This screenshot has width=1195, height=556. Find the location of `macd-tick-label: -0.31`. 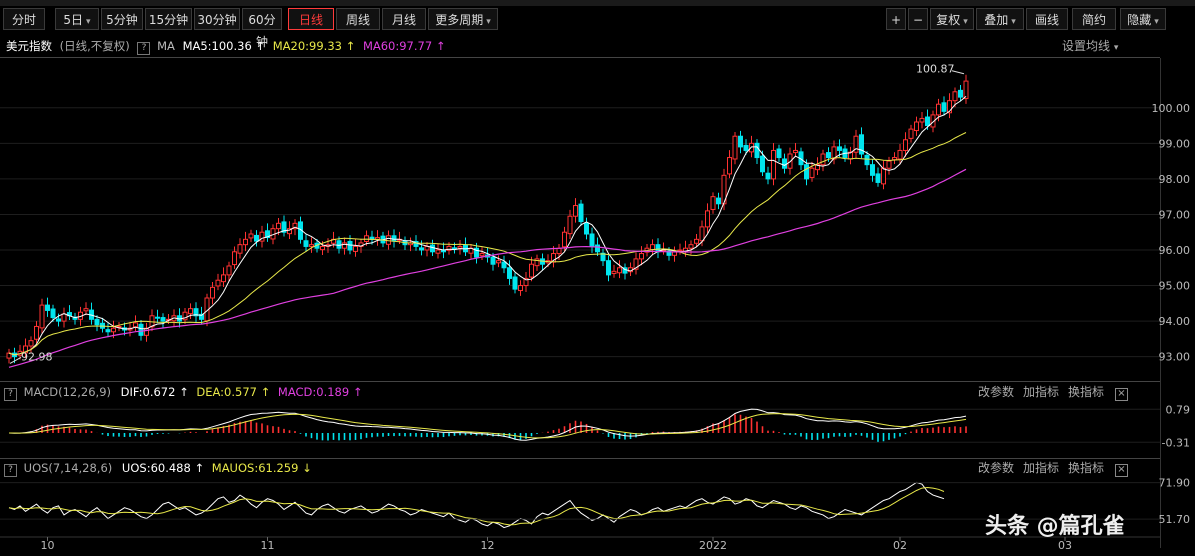

macd-tick-label: -0.31 is located at coordinates (1176, 442).